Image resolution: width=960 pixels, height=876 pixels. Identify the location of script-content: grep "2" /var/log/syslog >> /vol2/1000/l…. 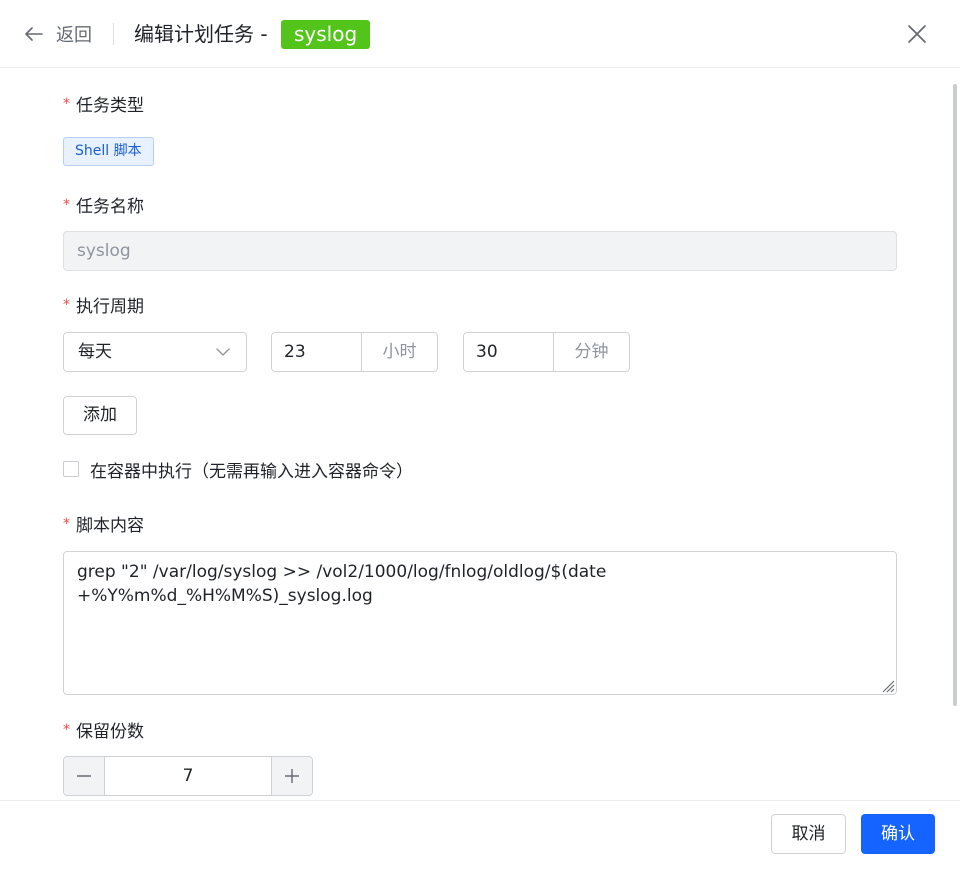
(342, 584).